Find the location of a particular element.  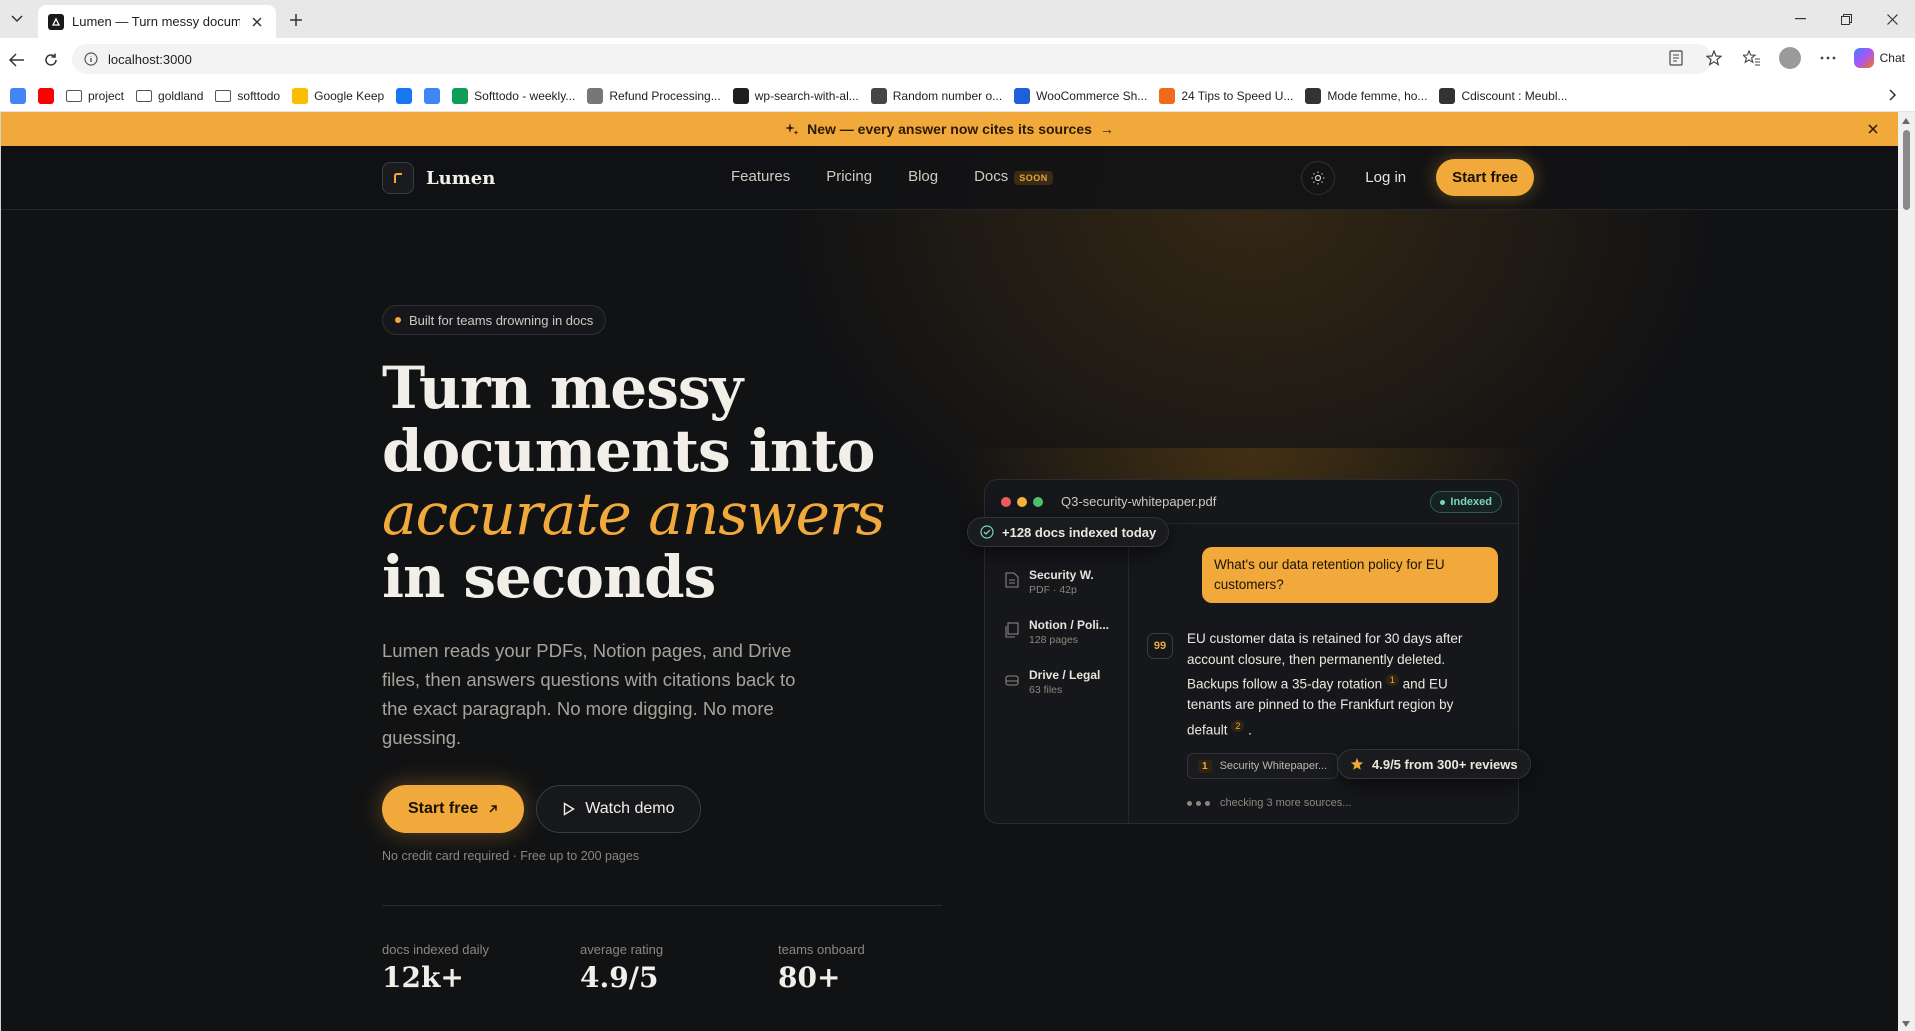

bookmark-item: Google Keep is located at coordinates (338, 95).